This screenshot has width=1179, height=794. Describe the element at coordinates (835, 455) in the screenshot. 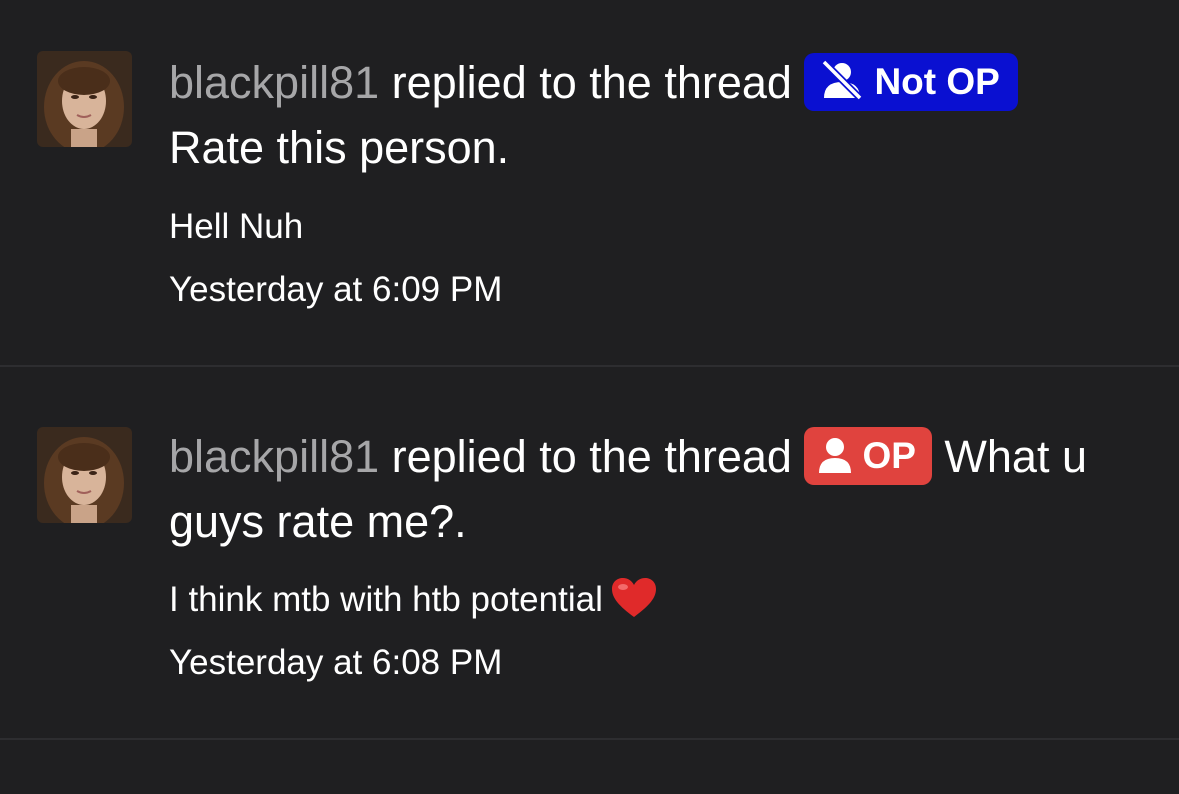

I see `user-icon` at that location.